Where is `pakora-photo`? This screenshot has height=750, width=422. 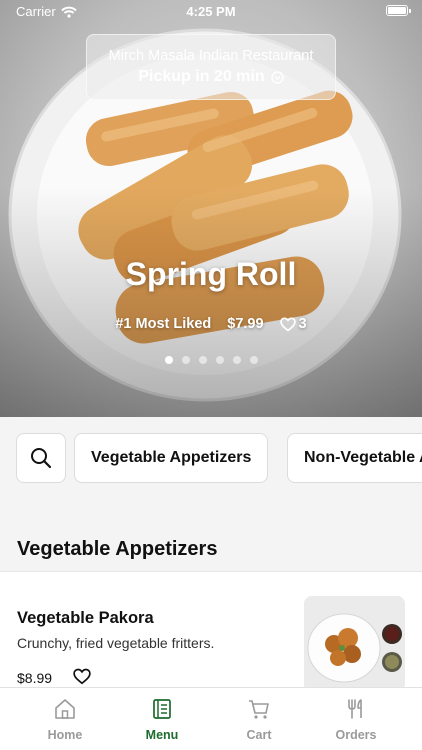
pakora-photo is located at coordinates (354, 644).